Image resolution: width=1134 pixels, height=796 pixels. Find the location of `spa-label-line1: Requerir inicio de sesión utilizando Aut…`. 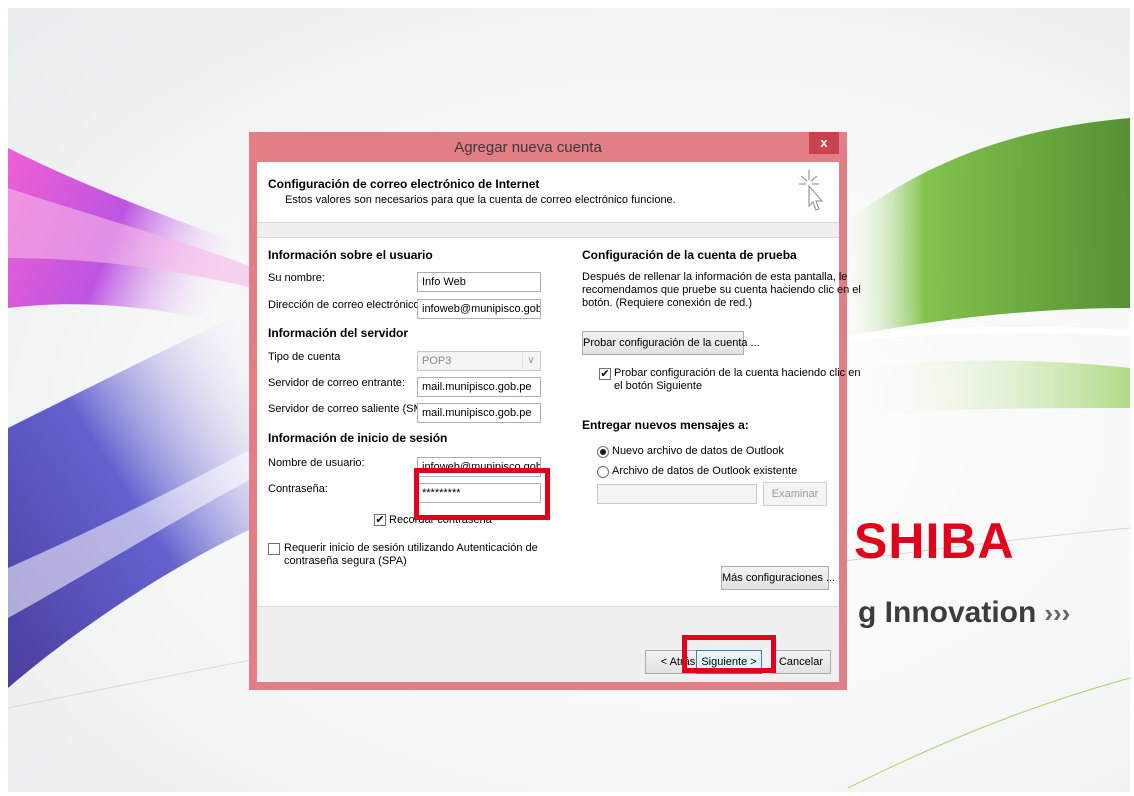

spa-label-line1: Requerir inicio de sesión utilizando Aut… is located at coordinates (411, 548).